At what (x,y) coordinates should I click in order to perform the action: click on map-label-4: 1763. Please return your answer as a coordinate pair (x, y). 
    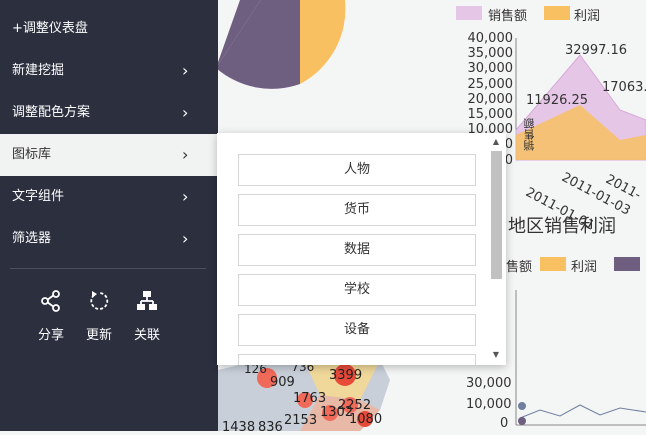
    Looking at the image, I should click on (310, 398).